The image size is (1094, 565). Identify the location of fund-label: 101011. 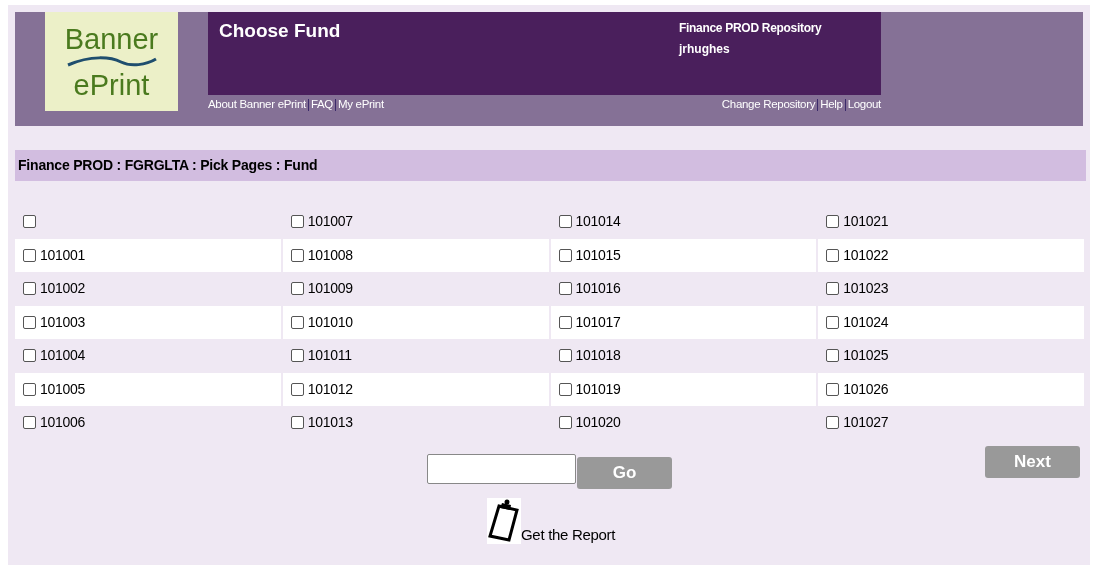
(329, 356).